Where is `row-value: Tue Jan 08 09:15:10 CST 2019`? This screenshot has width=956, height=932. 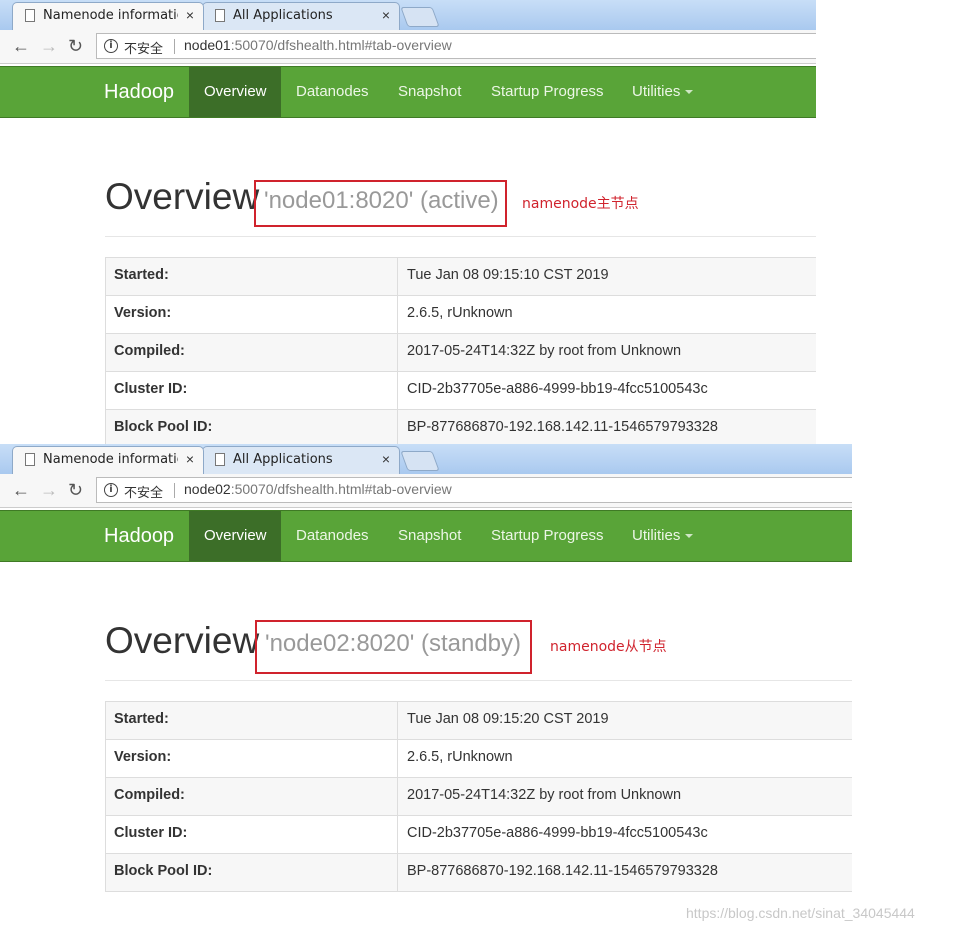
row-value: Tue Jan 08 09:15:10 CST 2019 is located at coordinates (508, 275).